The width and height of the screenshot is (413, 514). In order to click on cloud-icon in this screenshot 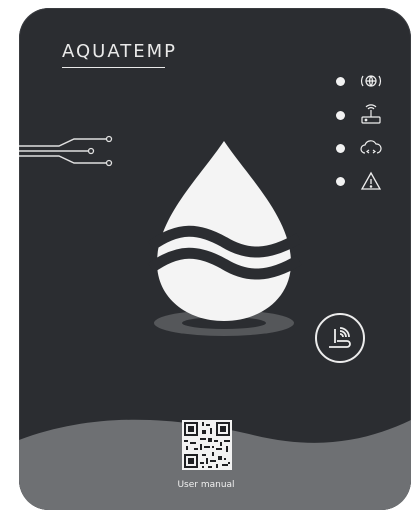, I will do `click(371, 148)`.